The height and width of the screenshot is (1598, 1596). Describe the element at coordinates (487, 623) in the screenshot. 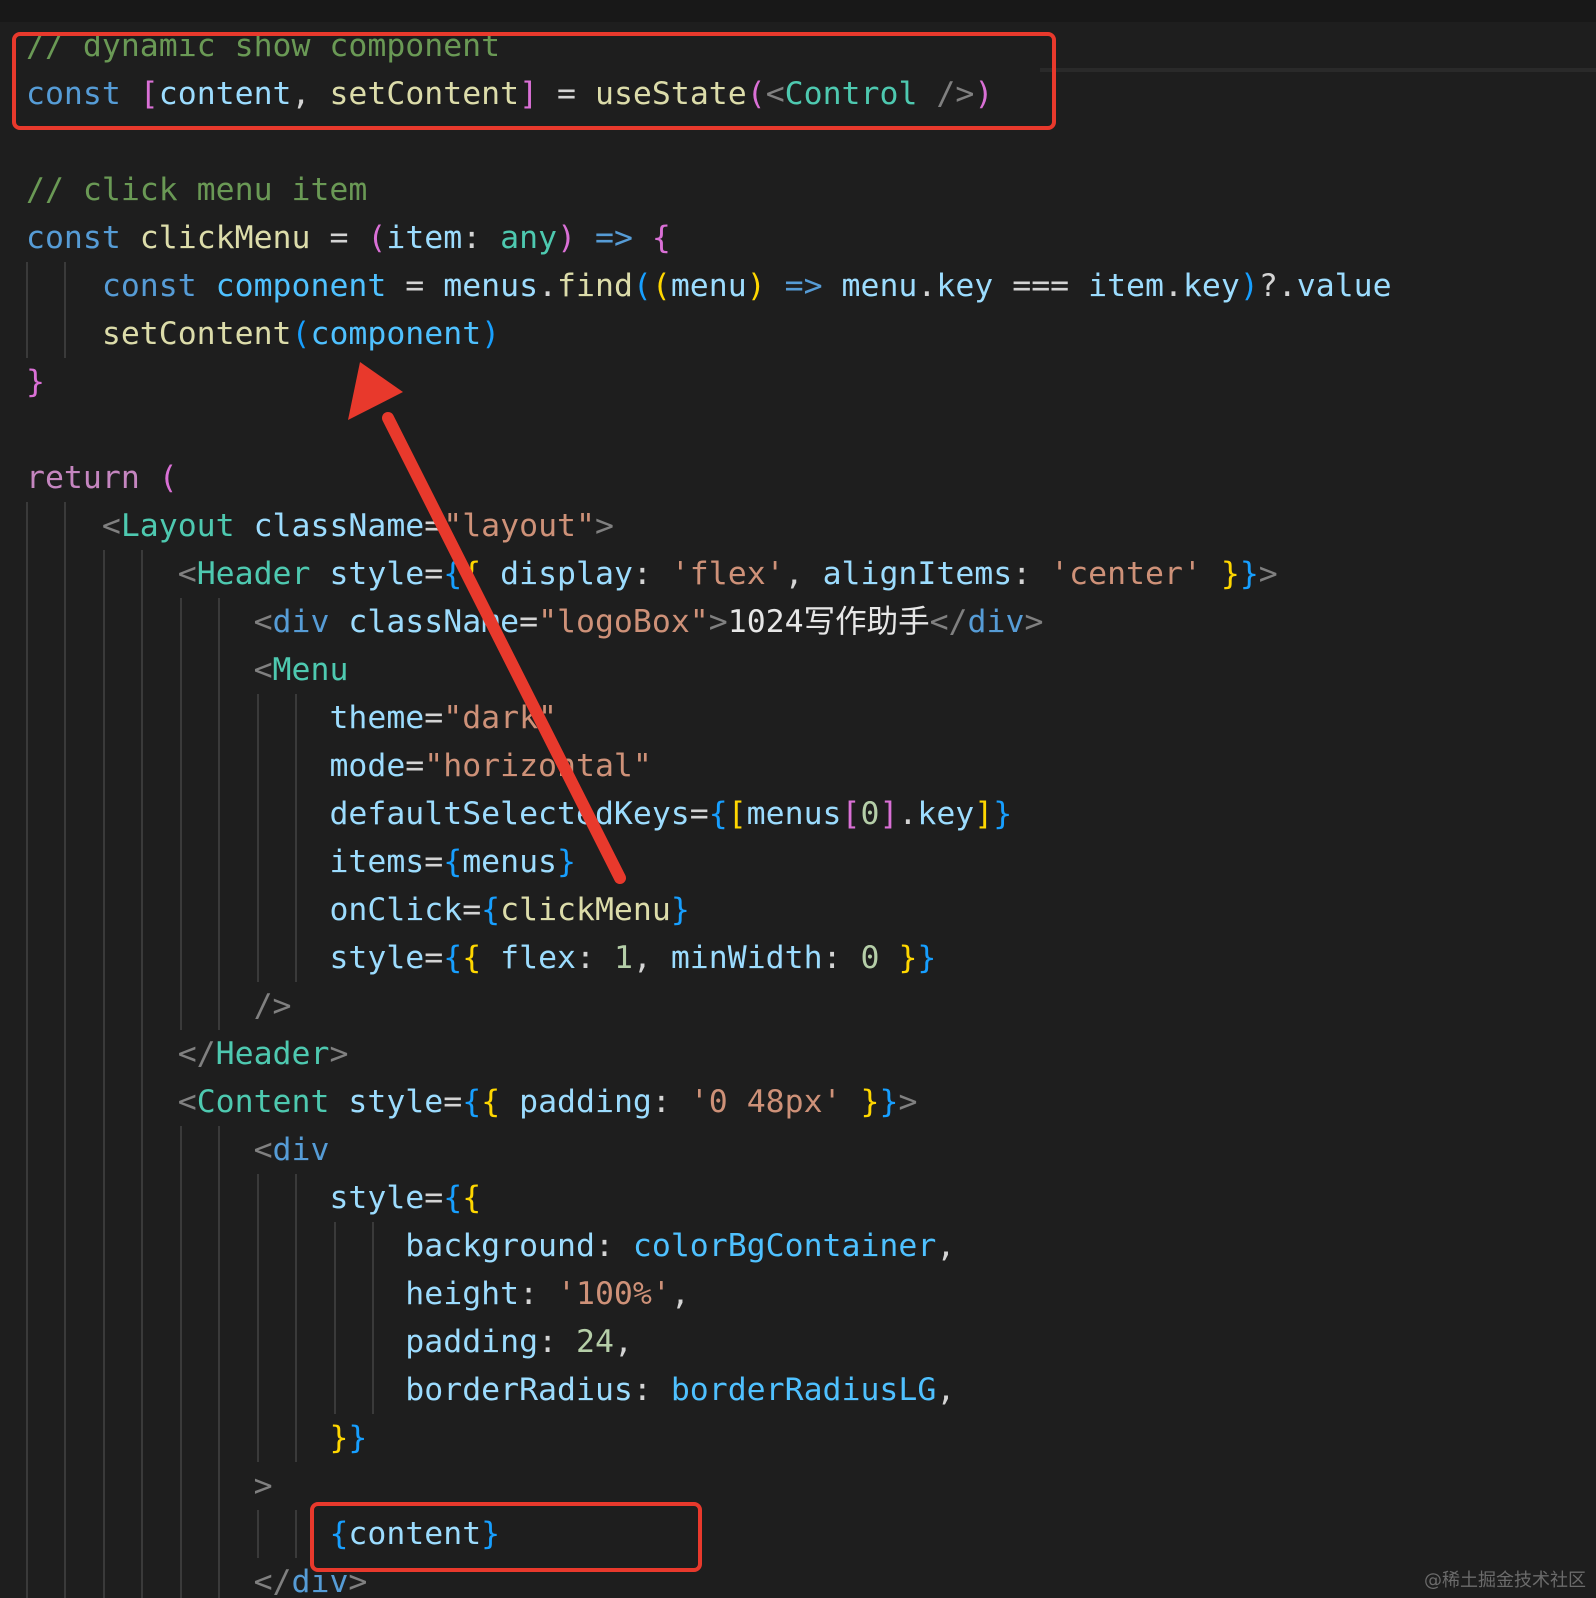

I see `annotation-arrow` at that location.